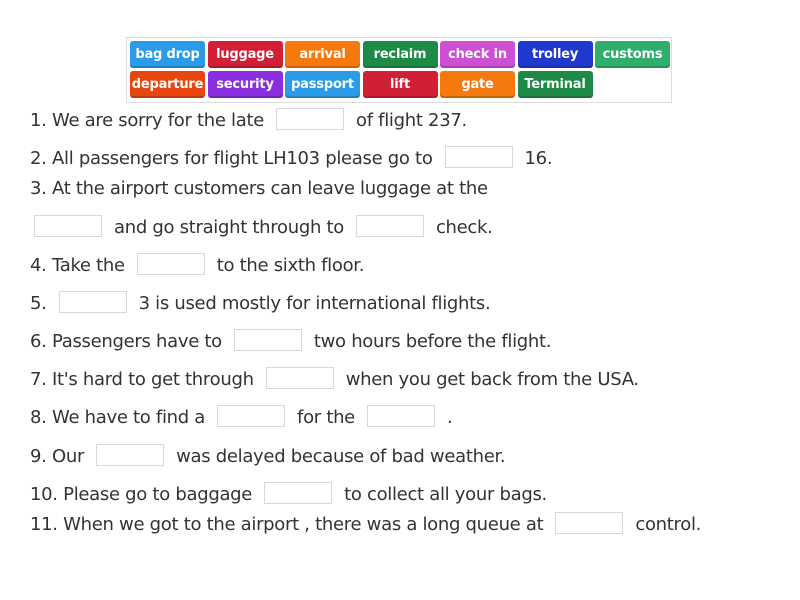 The image size is (800, 600). I want to click on word-tile-security: security, so click(245, 84).